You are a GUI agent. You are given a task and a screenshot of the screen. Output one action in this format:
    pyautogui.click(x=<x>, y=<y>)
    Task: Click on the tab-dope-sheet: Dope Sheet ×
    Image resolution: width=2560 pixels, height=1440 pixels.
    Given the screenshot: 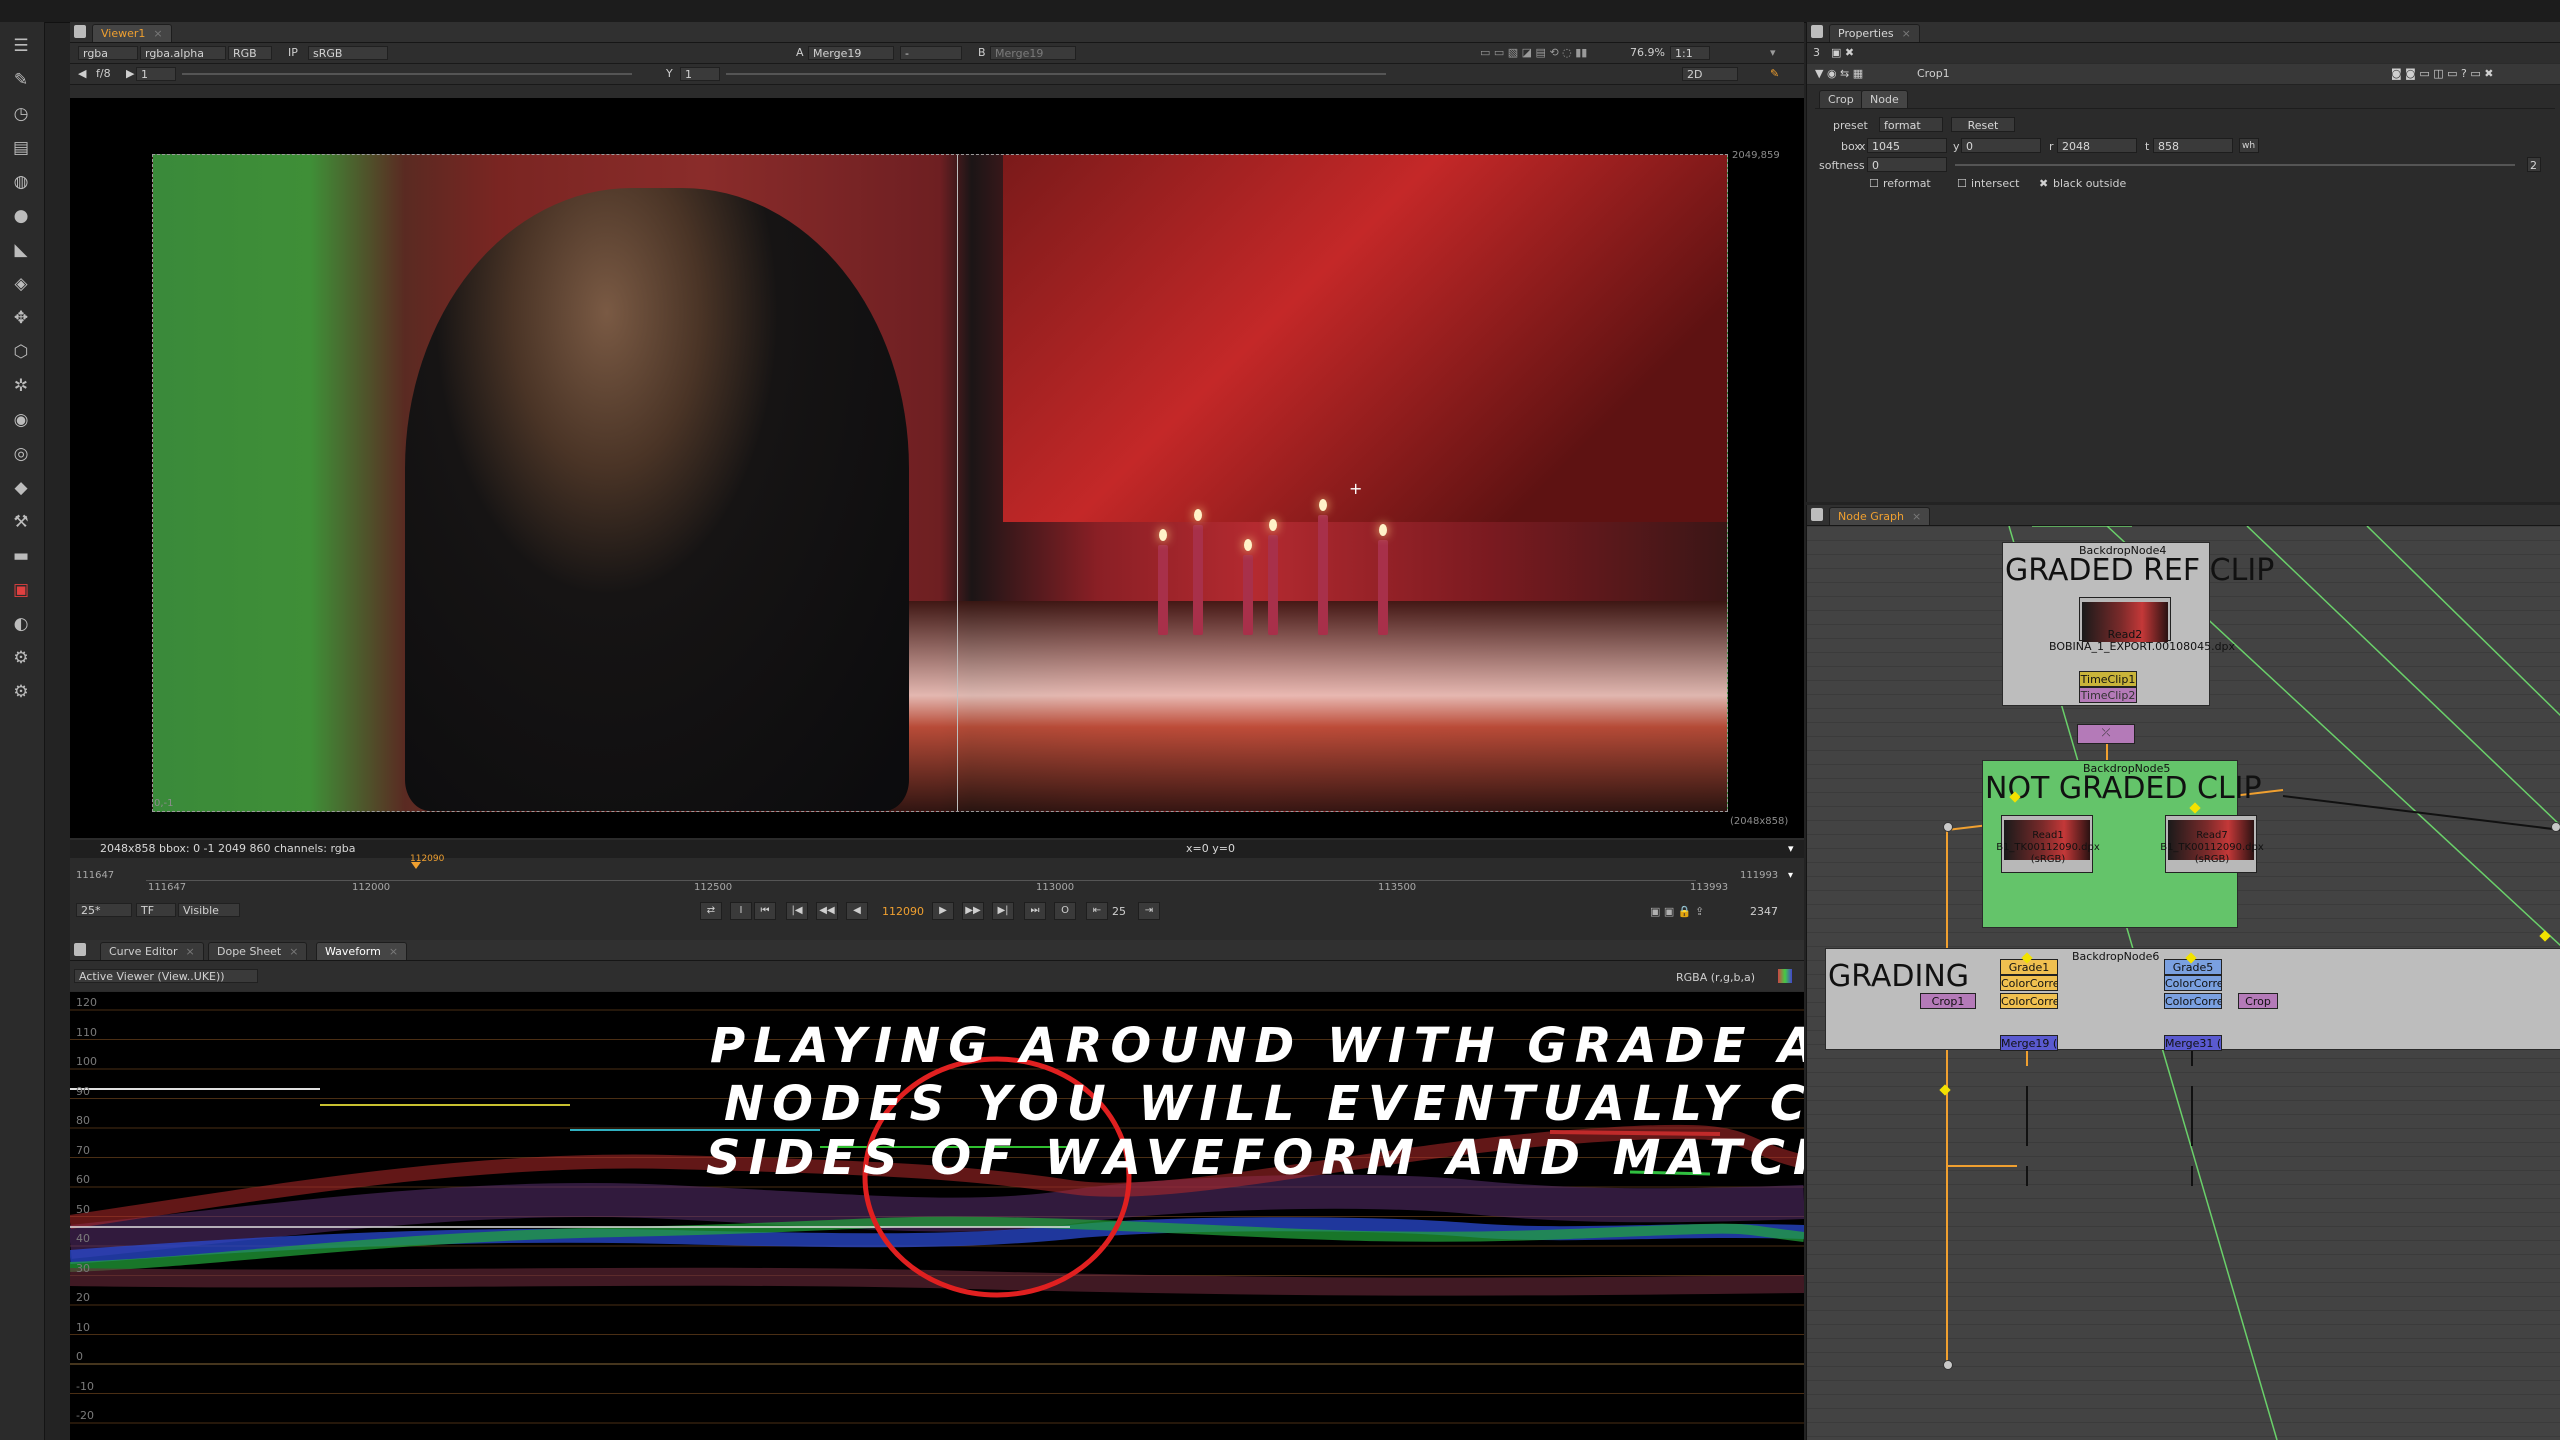 What is the action you would take?
    pyautogui.click(x=258, y=951)
    